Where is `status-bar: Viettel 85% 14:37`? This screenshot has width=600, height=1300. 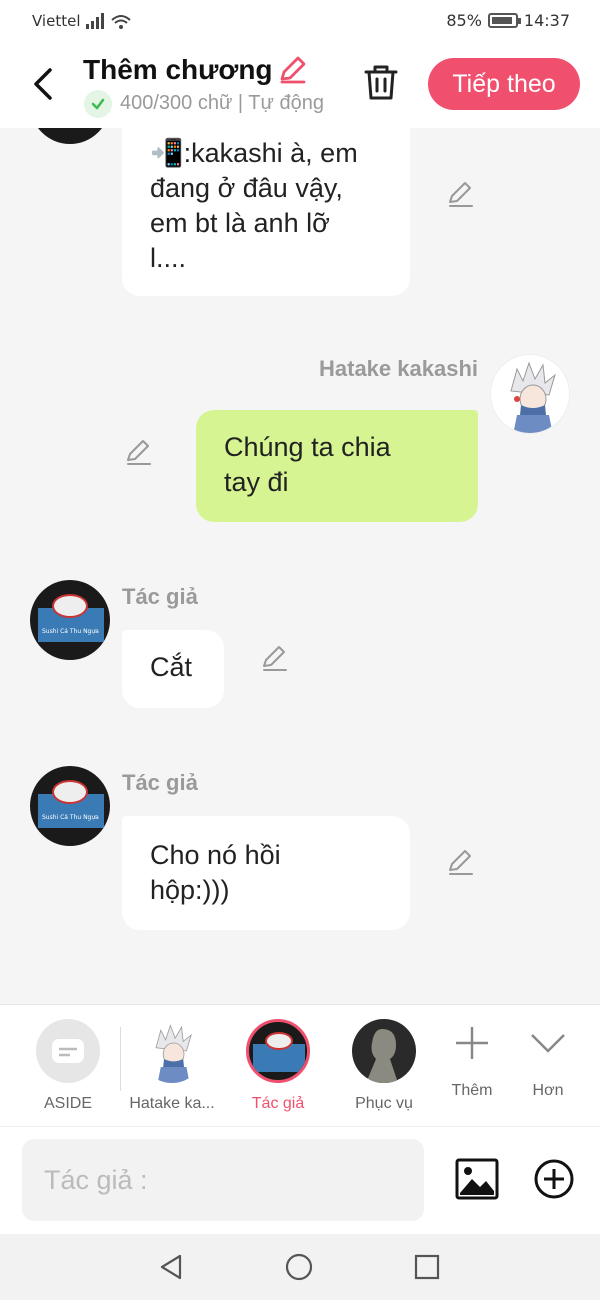 status-bar: Viettel 85% 14:37 is located at coordinates (300, 20).